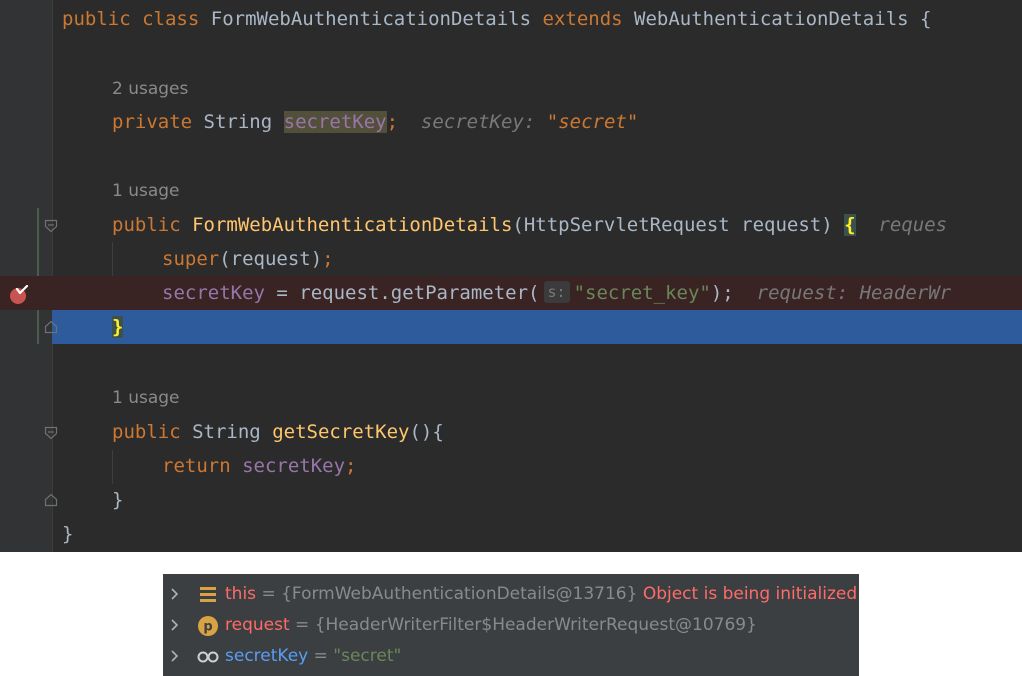 This screenshot has height=676, width=1022. What do you see at coordinates (259, 466) in the screenshot?
I see `return-statement: return secretKey;` at bounding box center [259, 466].